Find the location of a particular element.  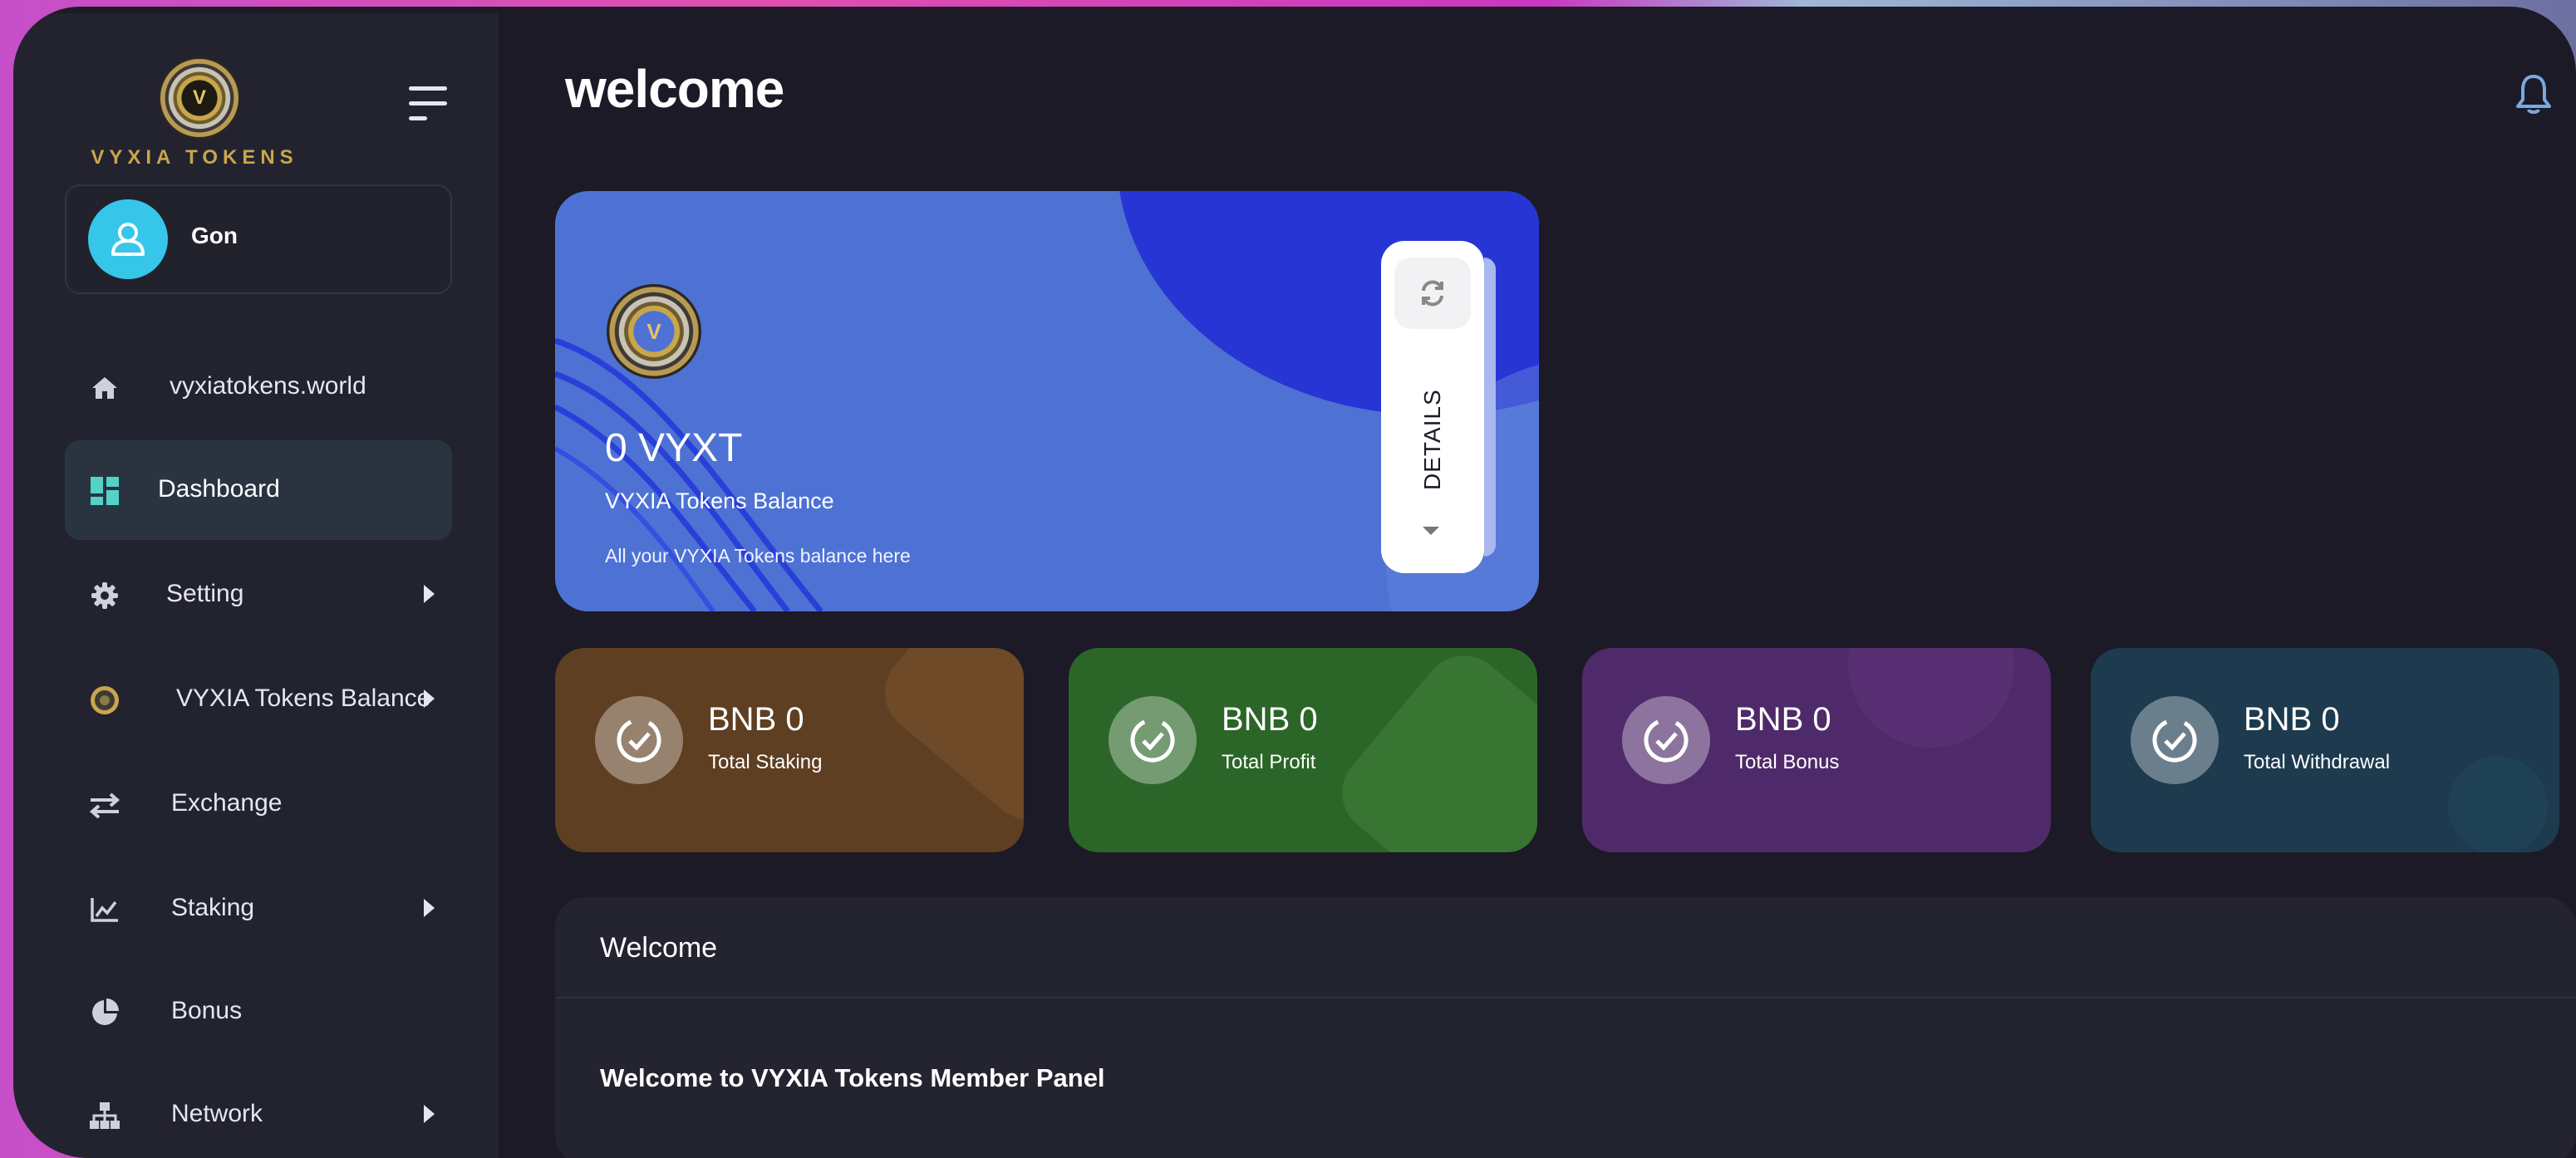

balance-amount: 0 VYXT is located at coordinates (674, 448).